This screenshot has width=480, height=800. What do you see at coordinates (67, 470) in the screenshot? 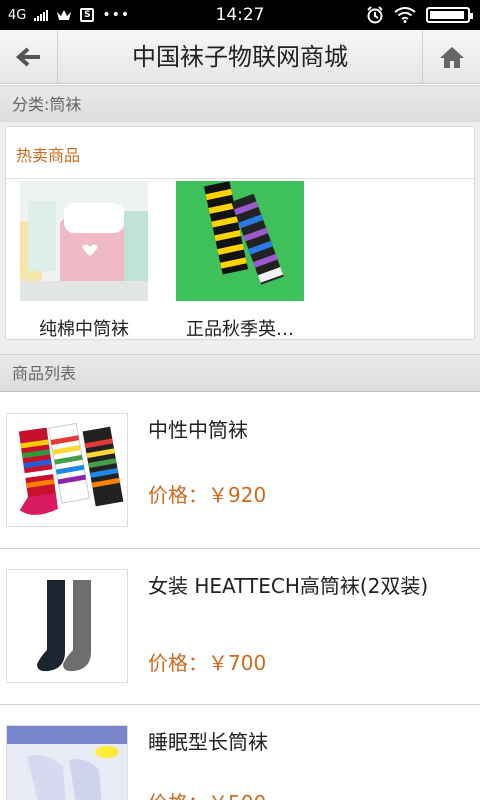
I see `rainbow-striped-socks-photo` at bounding box center [67, 470].